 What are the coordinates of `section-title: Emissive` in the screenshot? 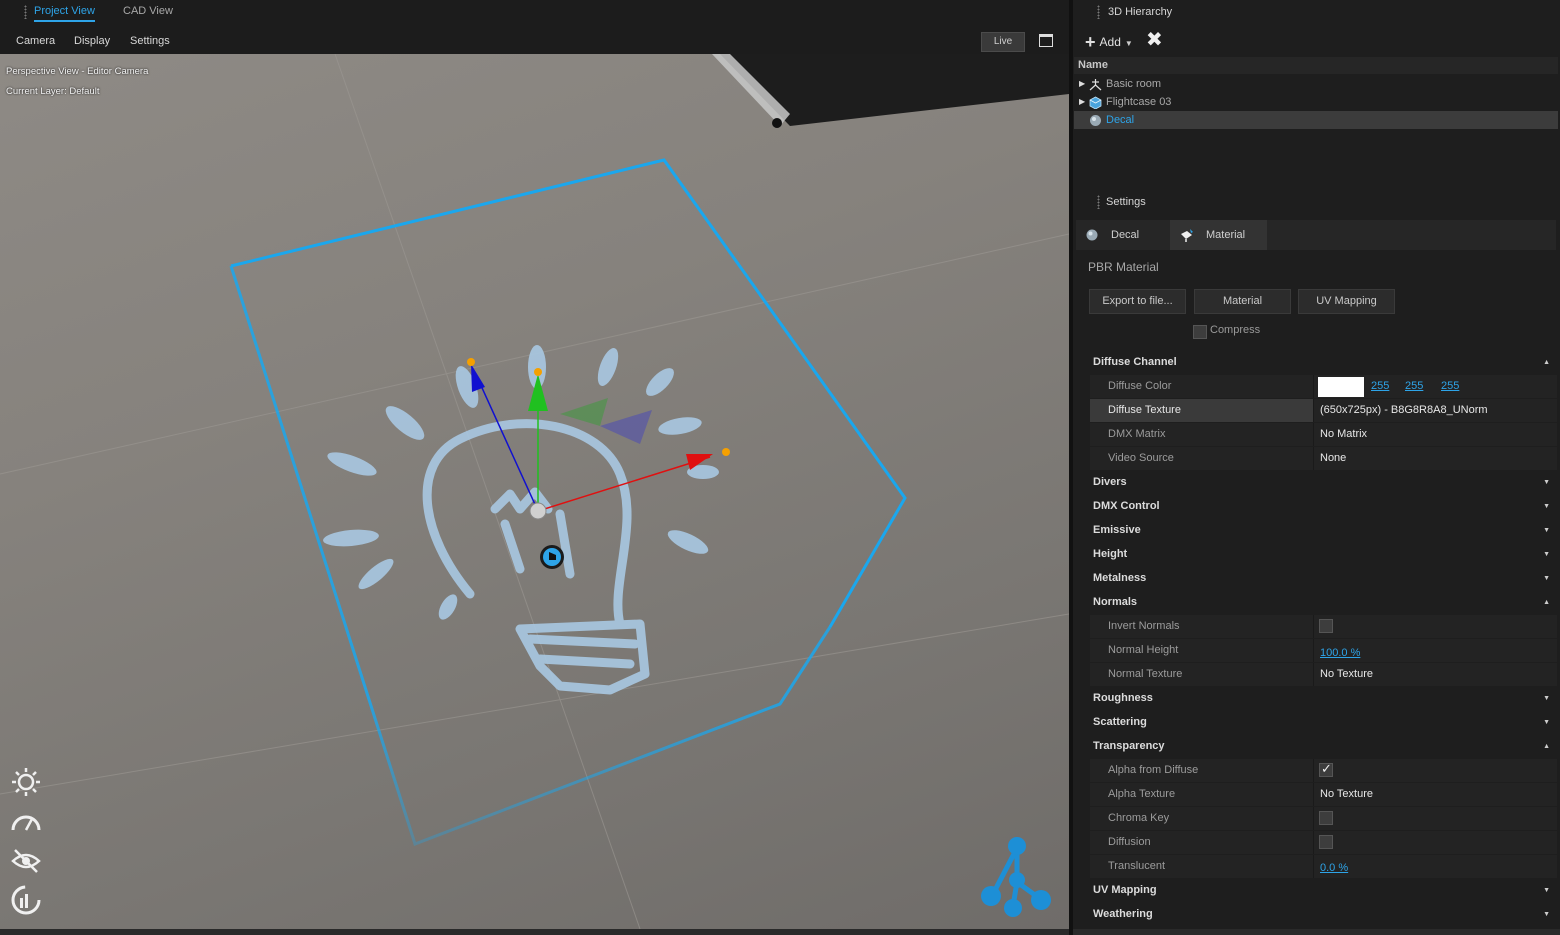 It's located at (1117, 530).